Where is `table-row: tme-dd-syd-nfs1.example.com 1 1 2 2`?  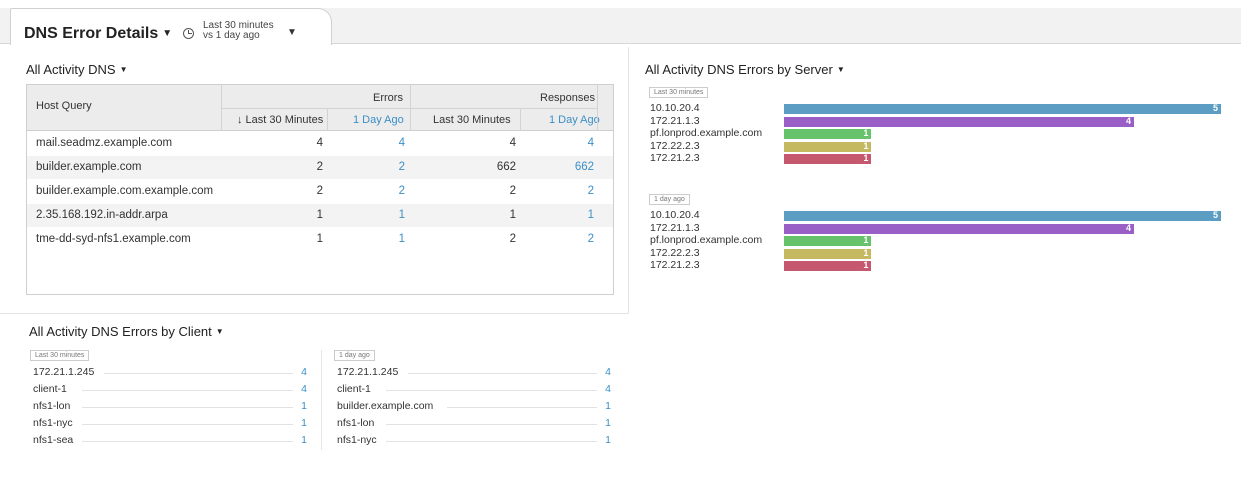
table-row: tme-dd-syd-nfs1.example.com 1 1 2 2 is located at coordinates (320, 239).